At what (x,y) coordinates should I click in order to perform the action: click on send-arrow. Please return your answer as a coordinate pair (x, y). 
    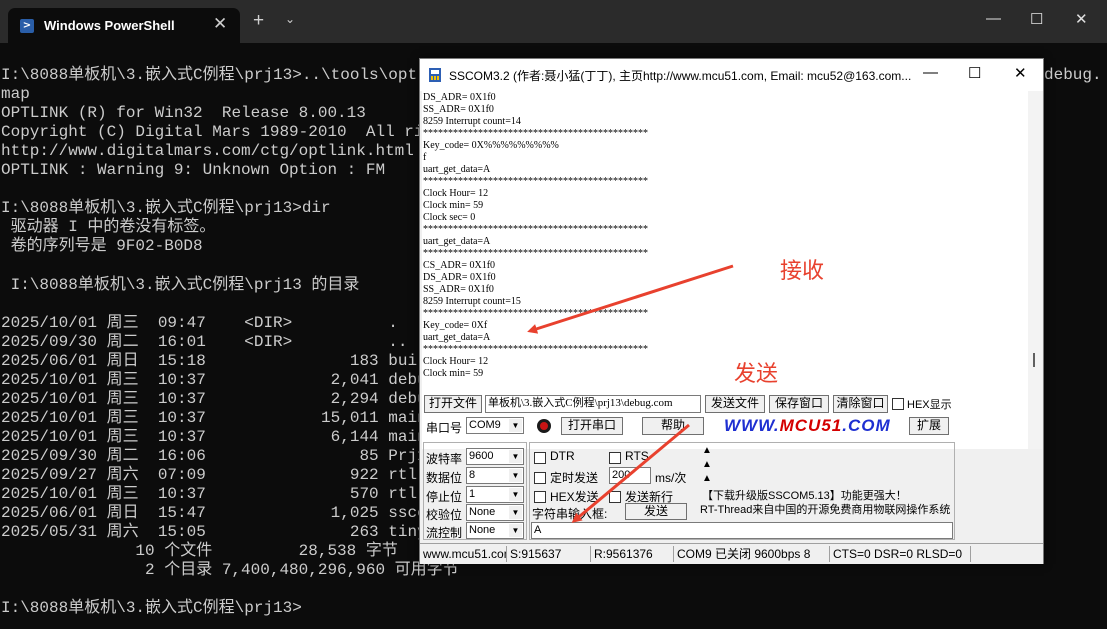
    Looking at the image, I should click on (630, 473).